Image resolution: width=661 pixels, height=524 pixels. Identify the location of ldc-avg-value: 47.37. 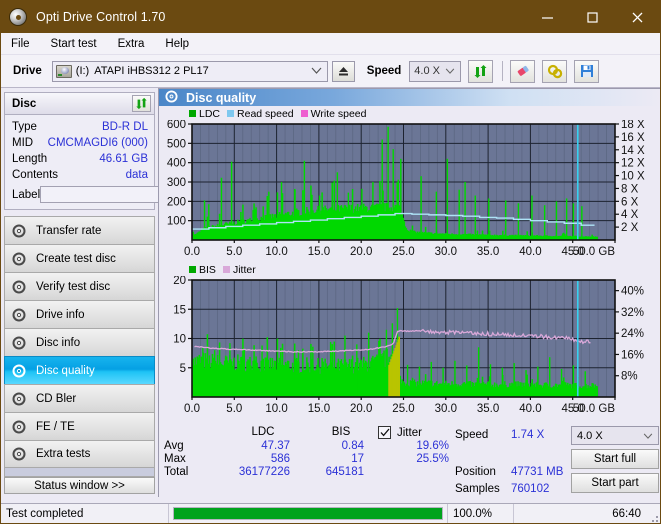
(275, 446).